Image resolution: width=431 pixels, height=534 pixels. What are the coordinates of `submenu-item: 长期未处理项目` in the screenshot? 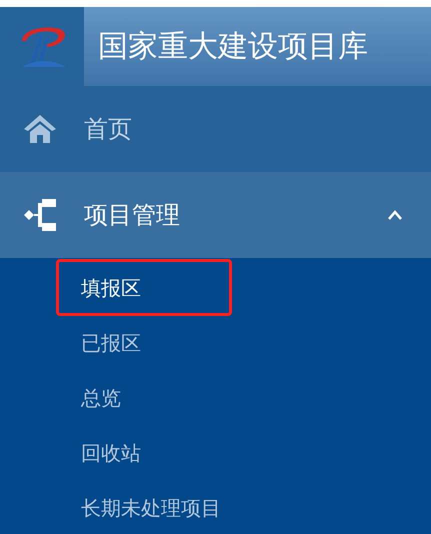 It's located at (140, 506).